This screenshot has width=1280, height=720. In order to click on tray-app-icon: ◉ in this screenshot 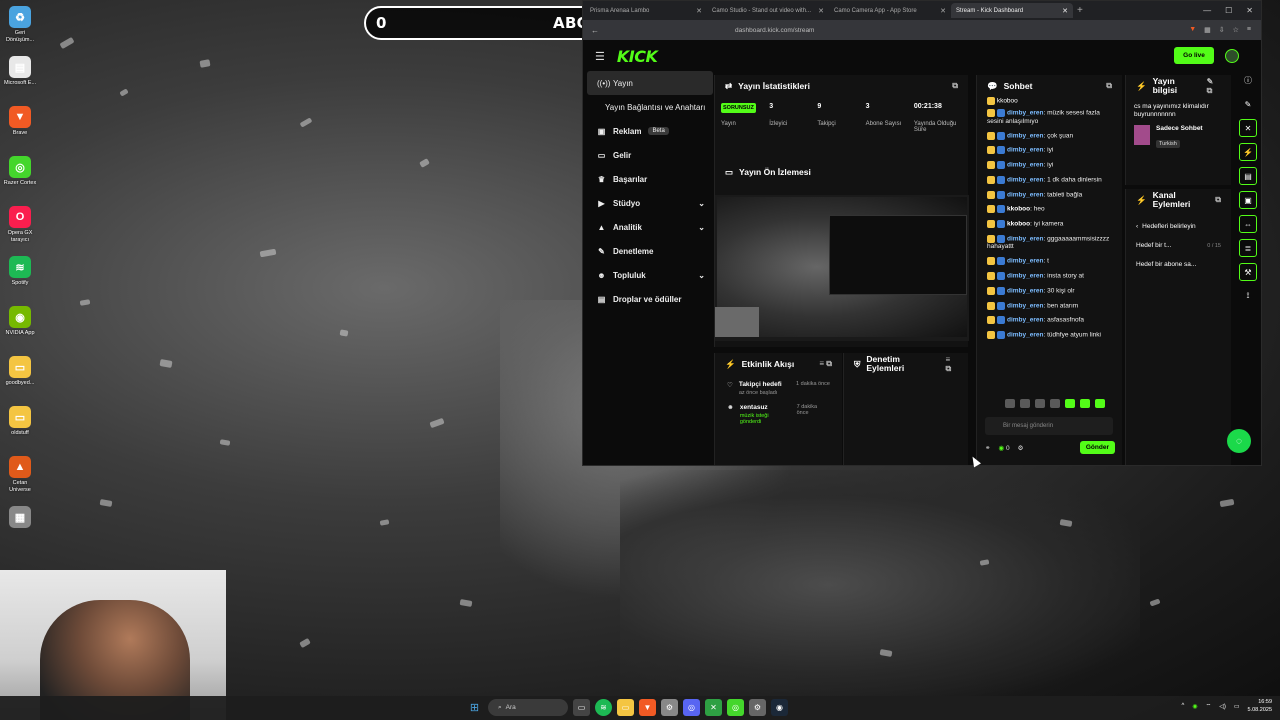, I will do `click(1194, 706)`.